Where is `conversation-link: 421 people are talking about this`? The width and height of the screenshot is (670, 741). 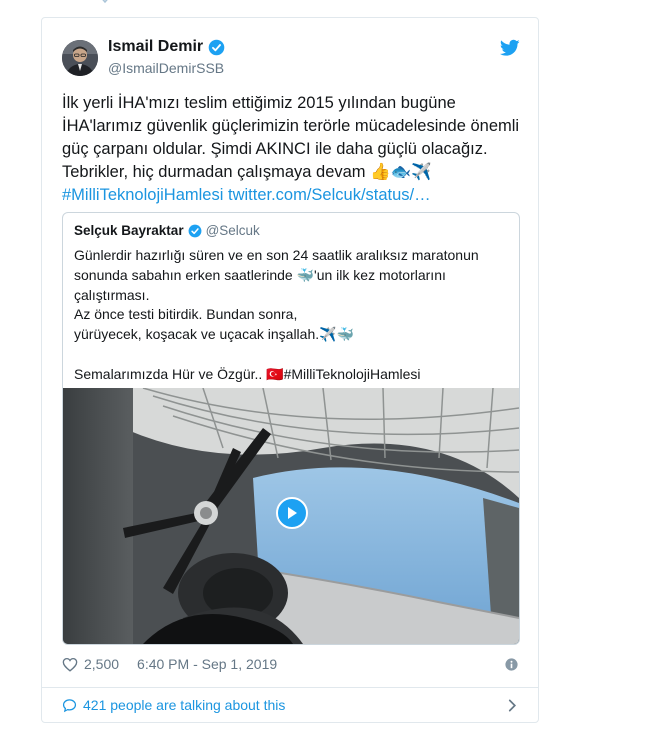
conversation-link: 421 people are talking about this is located at coordinates (173, 705).